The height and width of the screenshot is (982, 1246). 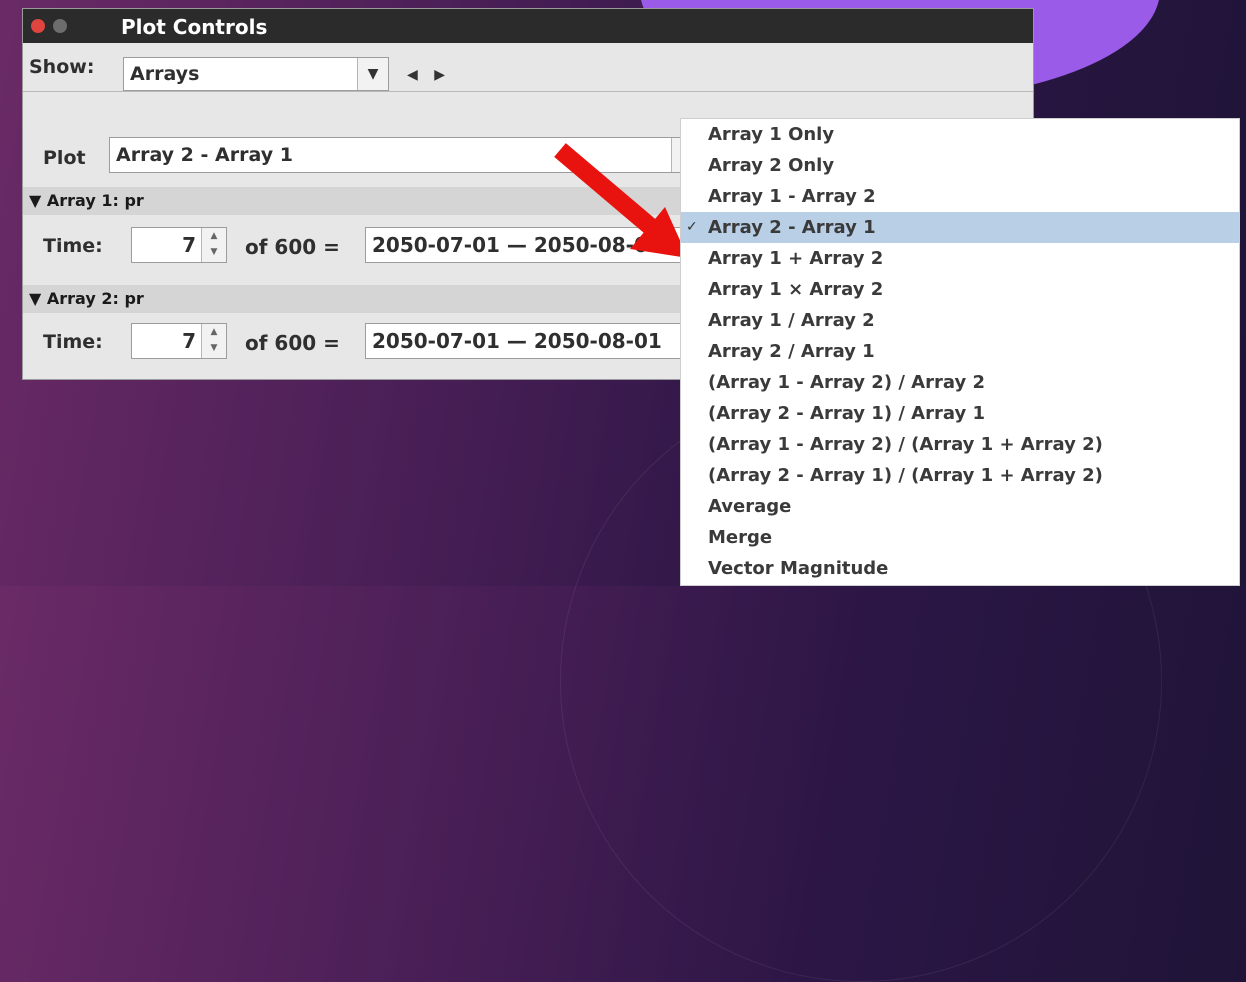 I want to click on menu-item-label: (Array 2 - Array 1) / Array 1, so click(x=846, y=413).